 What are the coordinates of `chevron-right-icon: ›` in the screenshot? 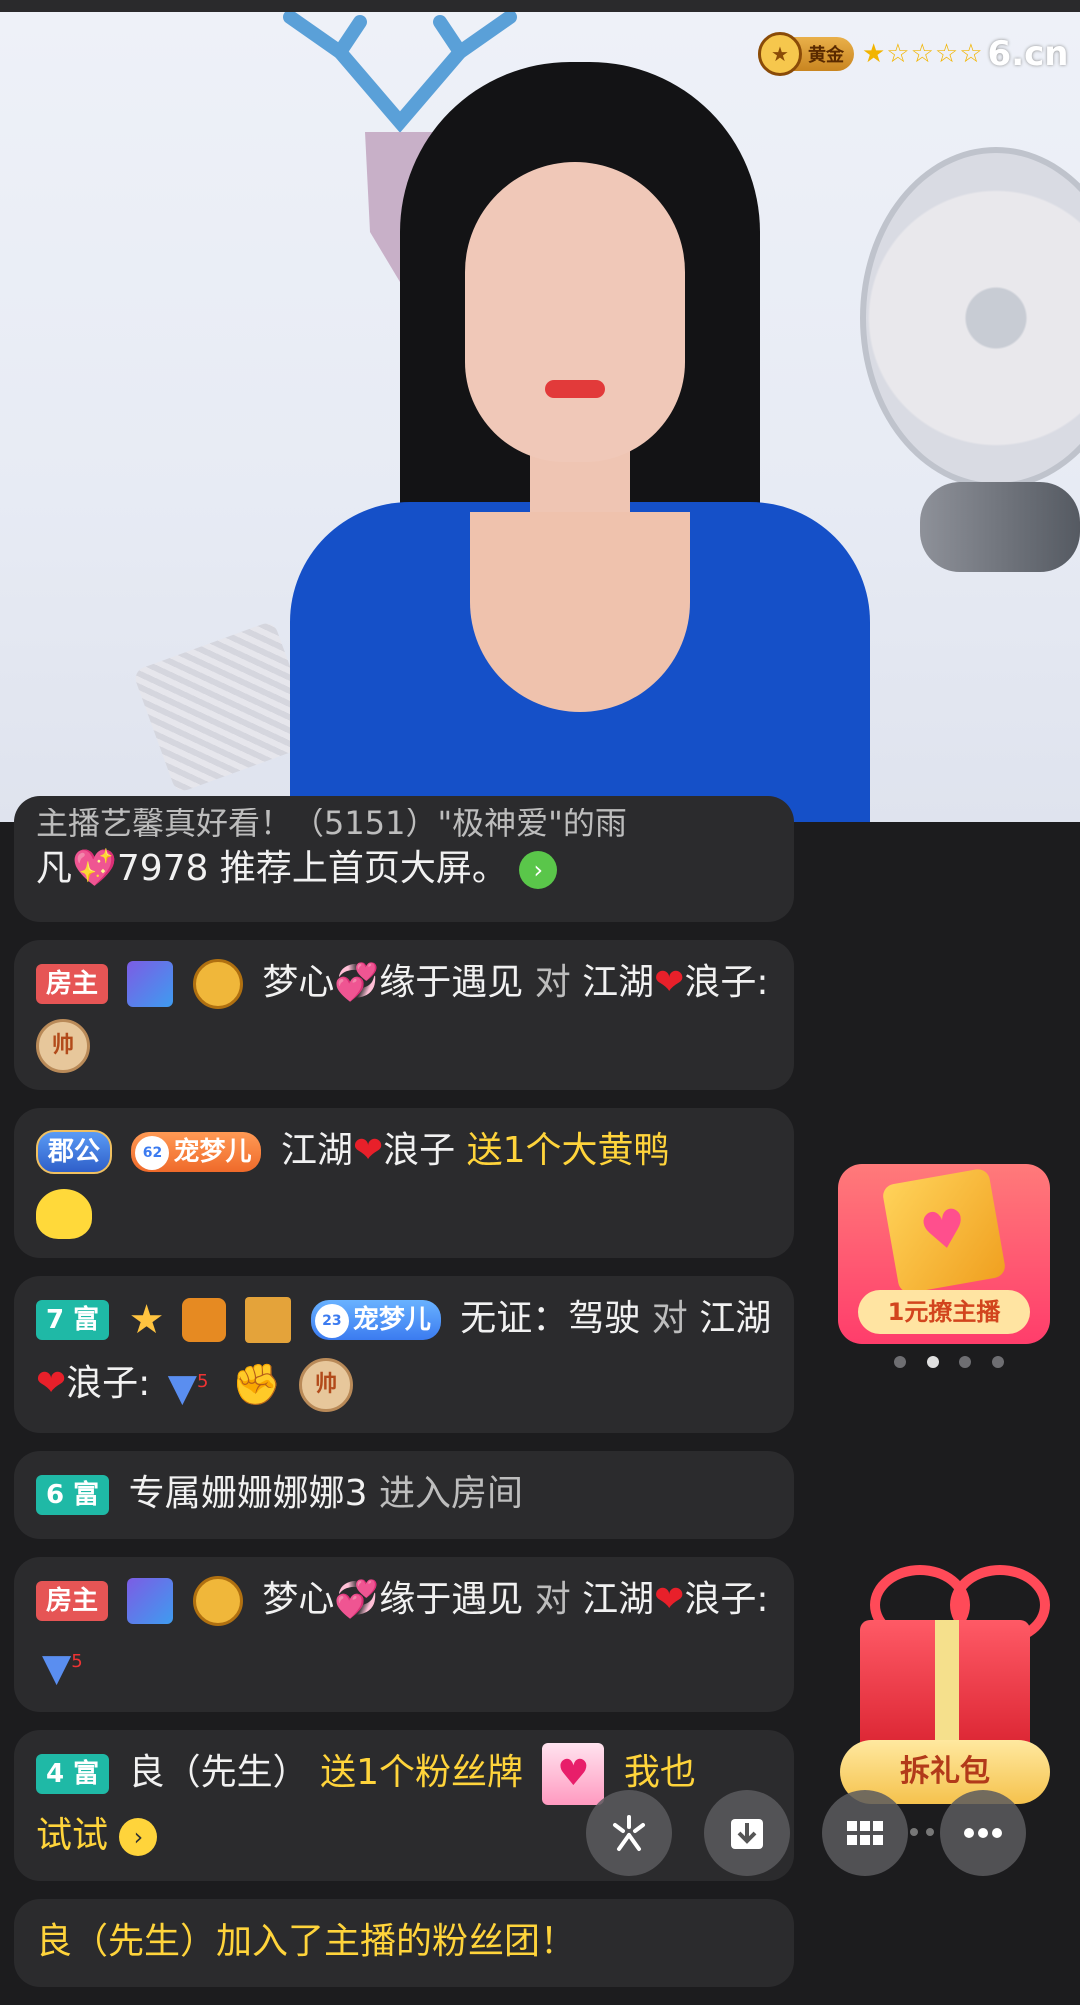 It's located at (538, 870).